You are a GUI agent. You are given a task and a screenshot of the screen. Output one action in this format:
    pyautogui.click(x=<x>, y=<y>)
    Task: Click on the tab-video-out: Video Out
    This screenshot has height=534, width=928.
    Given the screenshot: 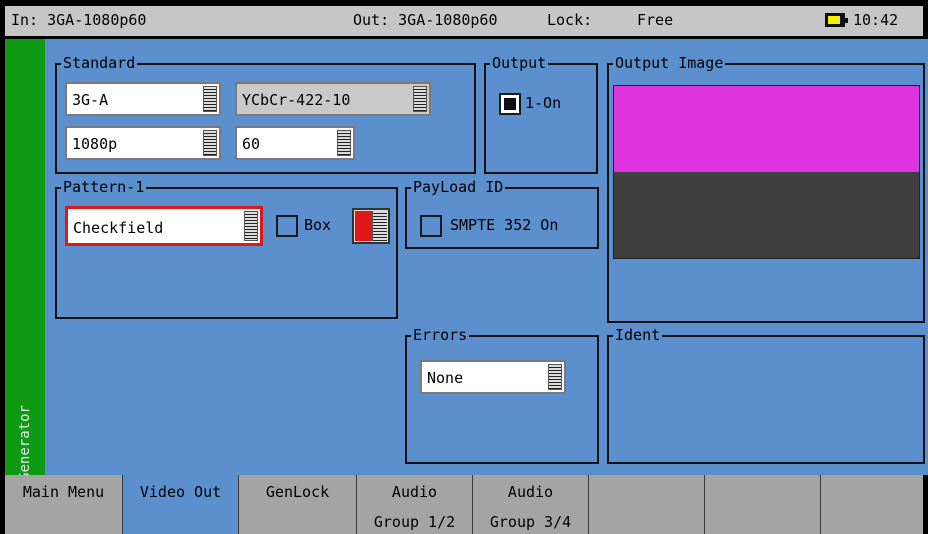 What is the action you would take?
    pyautogui.click(x=181, y=504)
    